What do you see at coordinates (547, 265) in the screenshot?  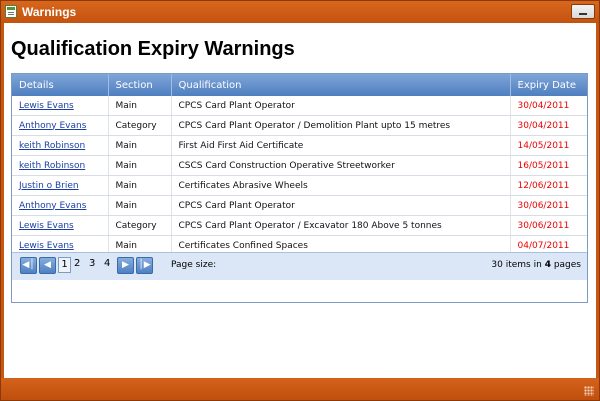 I see `pages-count: 4` at bounding box center [547, 265].